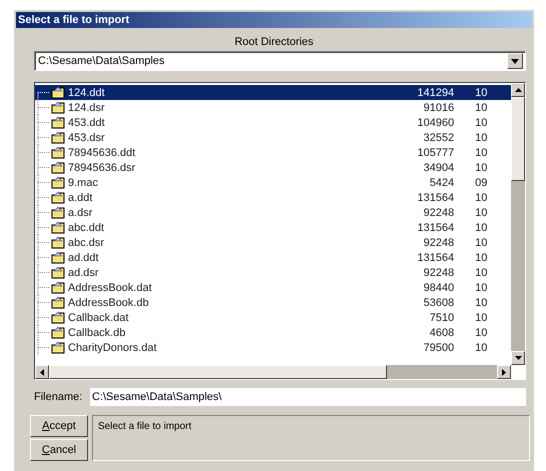  Describe the element at coordinates (518, 358) in the screenshot. I see `scroll-down-icon` at that location.